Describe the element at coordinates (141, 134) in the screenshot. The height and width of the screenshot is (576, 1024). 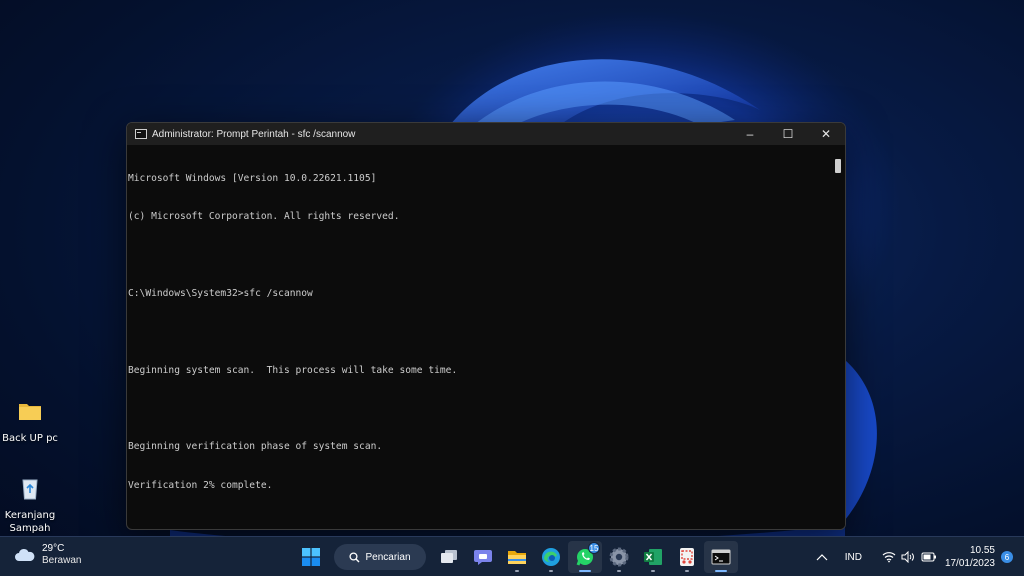
I see `command-prompt-icon` at that location.